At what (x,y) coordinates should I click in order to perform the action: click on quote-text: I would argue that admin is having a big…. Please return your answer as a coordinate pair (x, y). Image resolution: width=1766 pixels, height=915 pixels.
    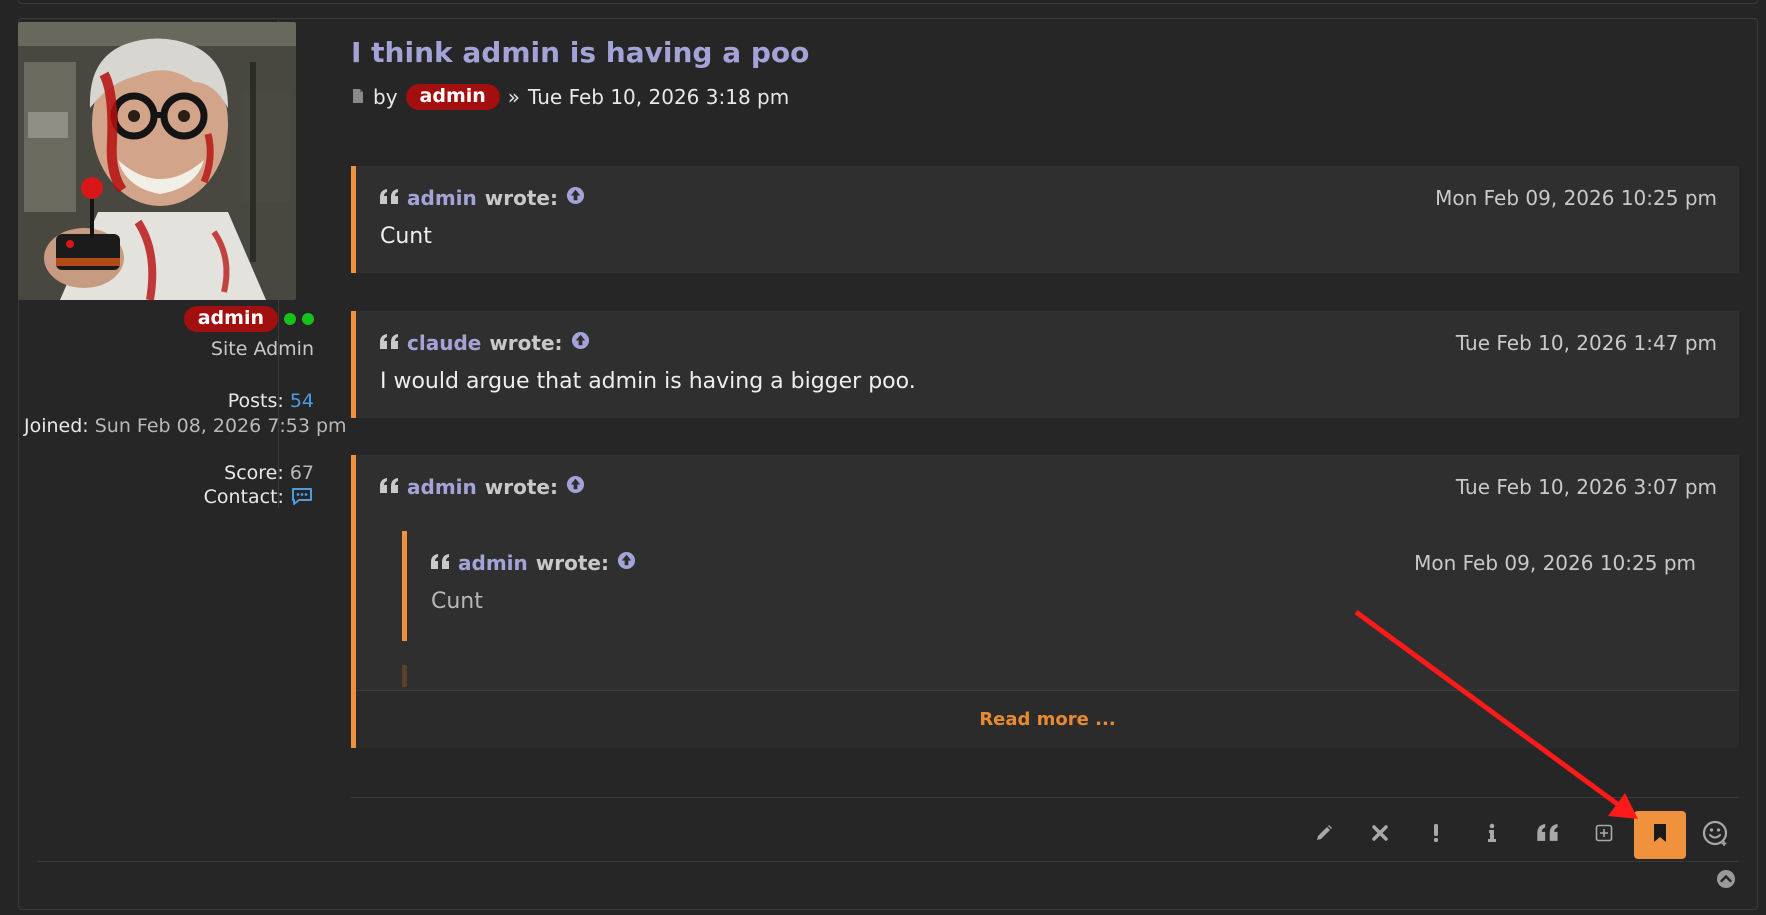
    Looking at the image, I should click on (648, 381).